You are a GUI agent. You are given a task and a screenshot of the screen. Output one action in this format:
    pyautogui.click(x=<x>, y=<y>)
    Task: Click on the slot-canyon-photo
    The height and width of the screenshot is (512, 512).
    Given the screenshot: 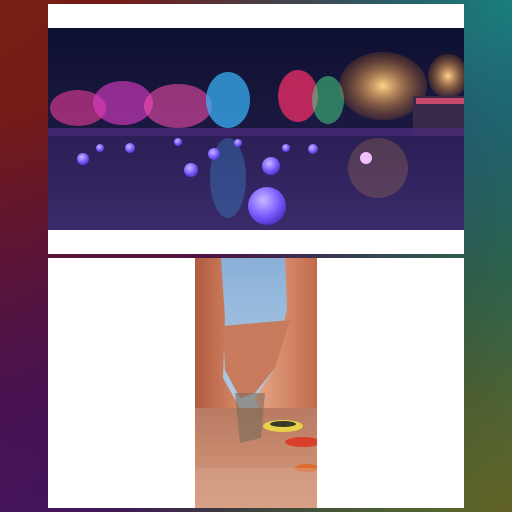 What is the action you would take?
    pyautogui.click(x=256, y=383)
    